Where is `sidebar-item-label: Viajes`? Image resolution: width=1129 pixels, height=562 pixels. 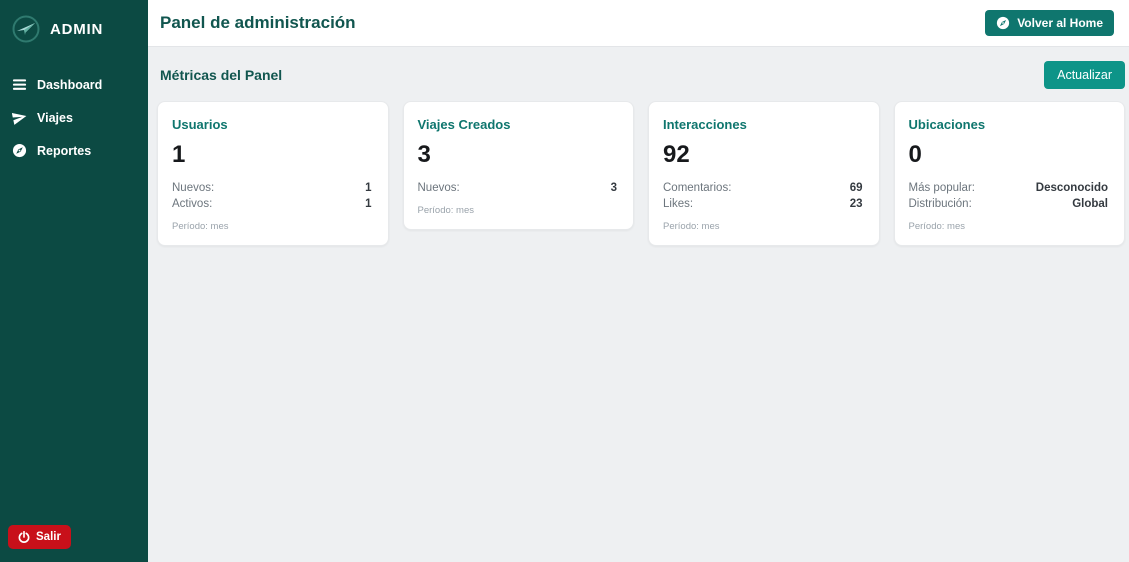
sidebar-item-label: Viajes is located at coordinates (55, 117).